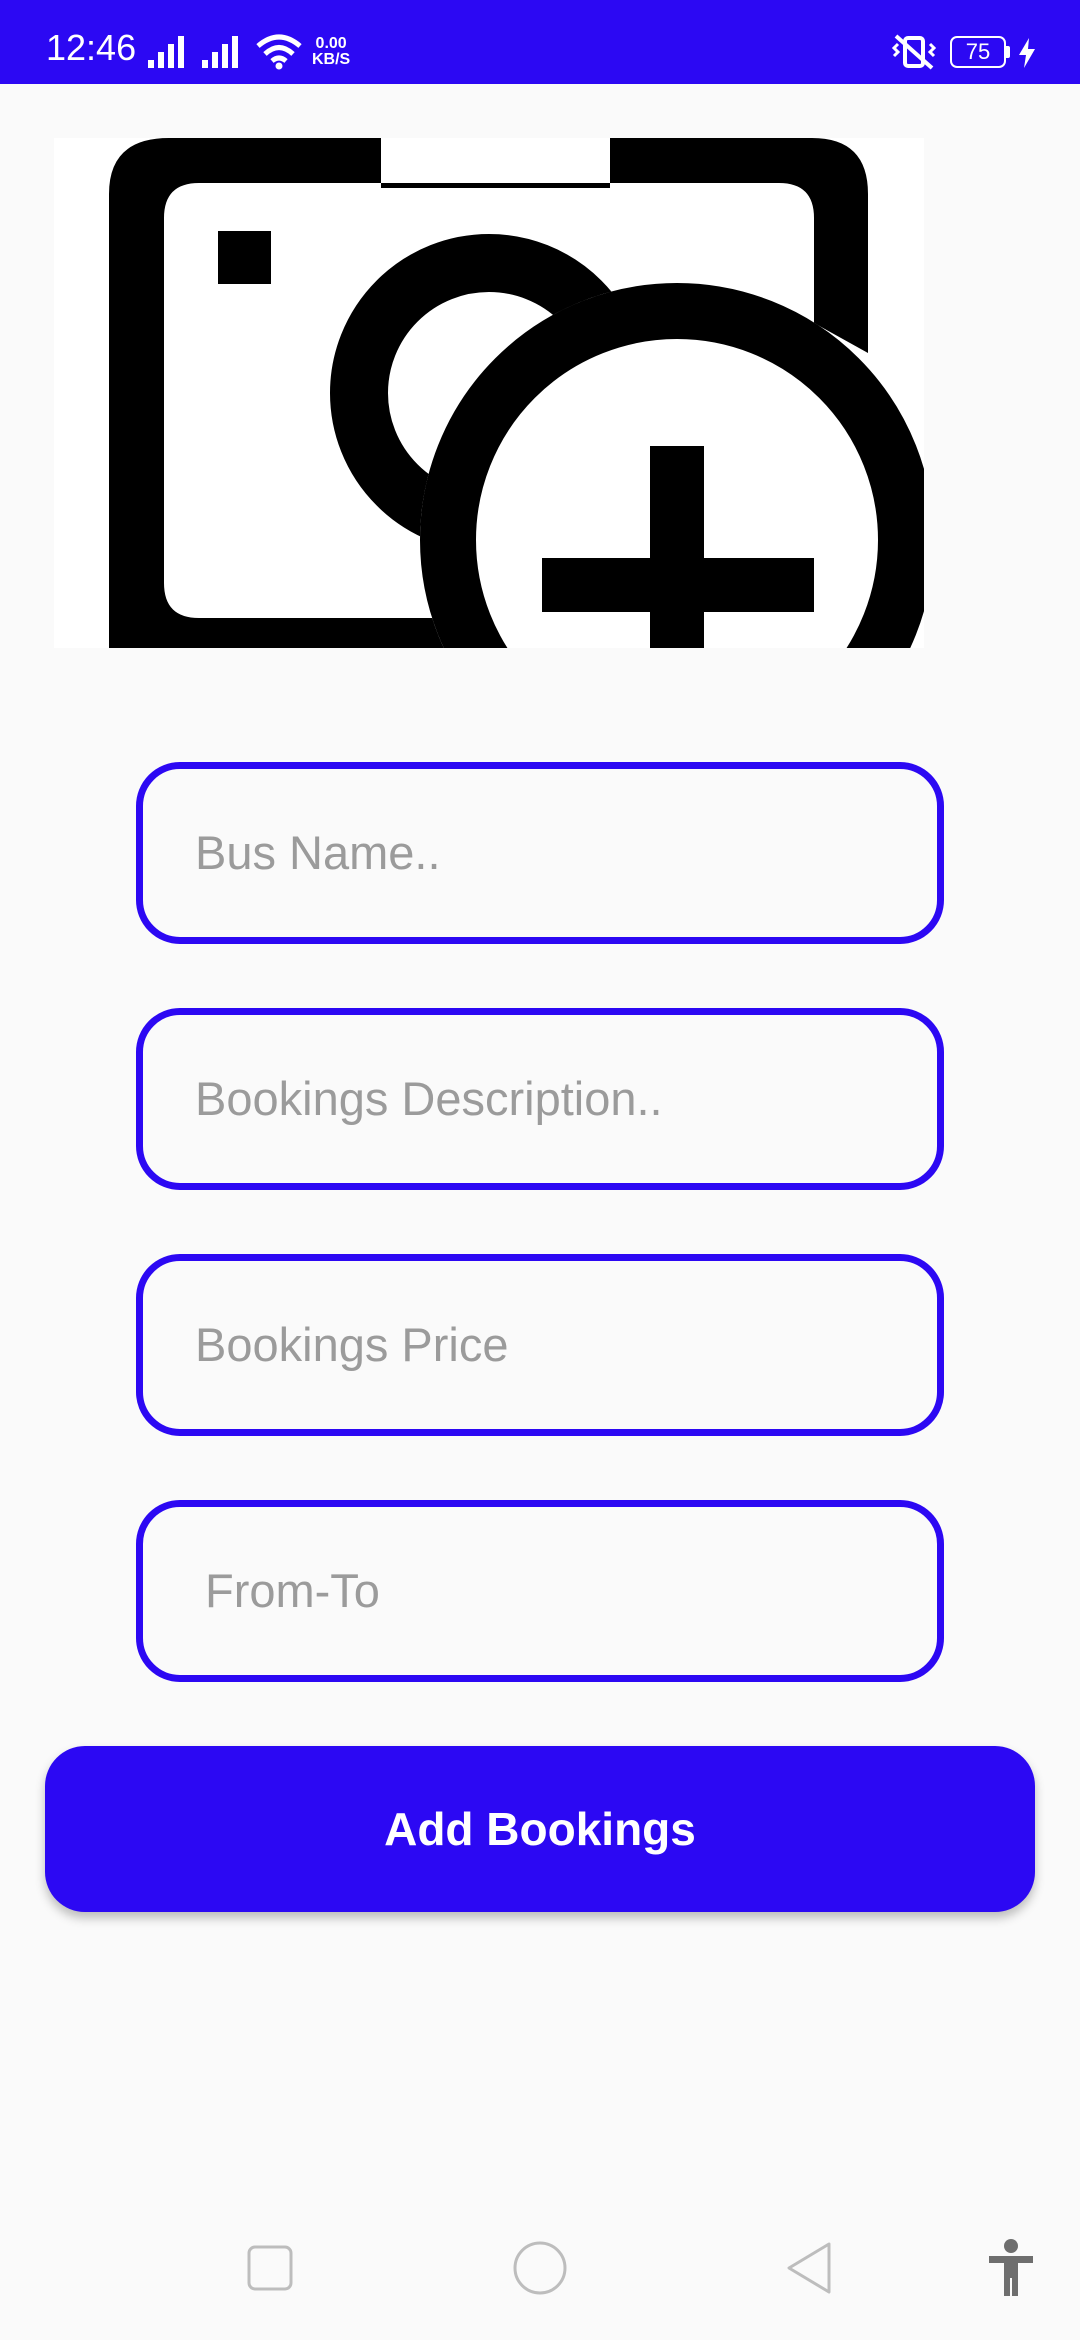 The width and height of the screenshot is (1080, 2340). I want to click on status-time: 12:46, so click(91, 47).